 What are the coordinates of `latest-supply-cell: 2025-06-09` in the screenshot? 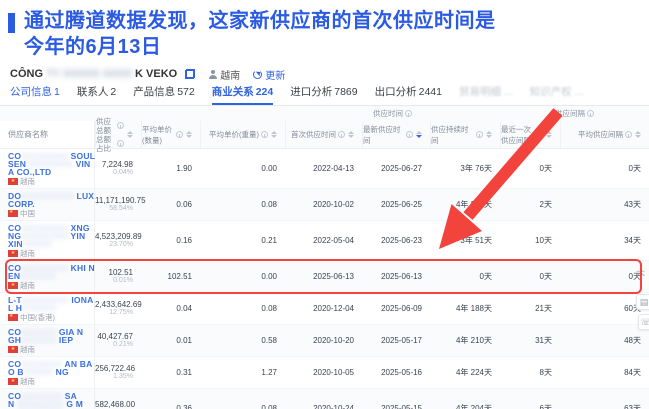 It's located at (401, 308).